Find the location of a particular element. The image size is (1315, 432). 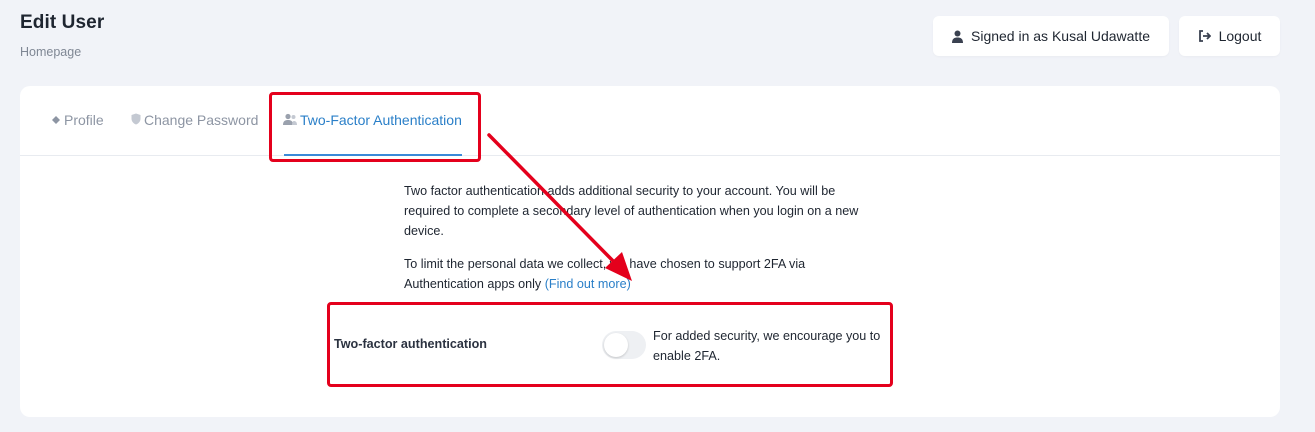

signed-in-button: Signed in as Kusal Udawatte is located at coordinates (1051, 36).